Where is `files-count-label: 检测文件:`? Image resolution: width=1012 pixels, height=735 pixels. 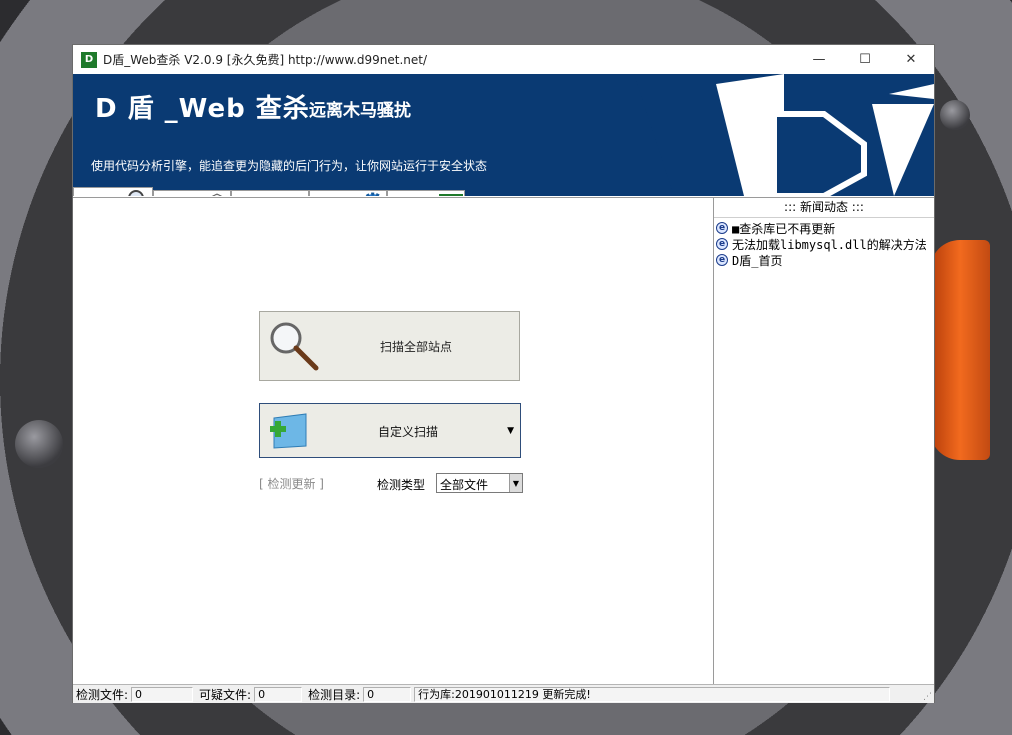
files-count-label: 检测文件: is located at coordinates (102, 694).